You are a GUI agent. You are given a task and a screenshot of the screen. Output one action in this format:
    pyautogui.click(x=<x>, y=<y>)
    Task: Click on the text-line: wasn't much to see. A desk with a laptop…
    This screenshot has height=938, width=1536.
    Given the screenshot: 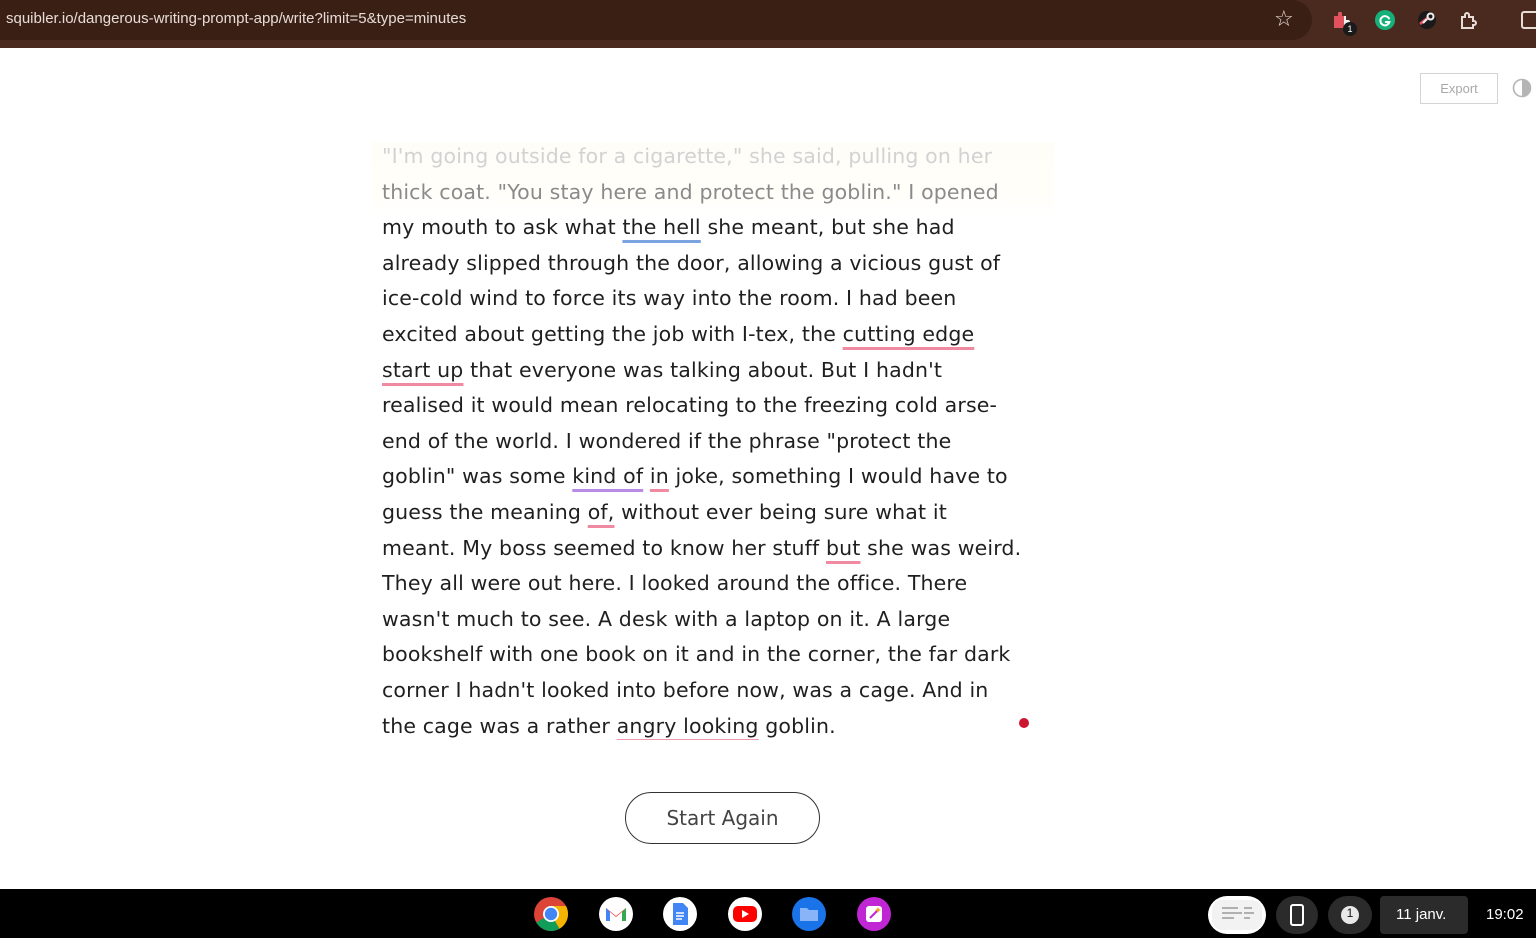 What is the action you would take?
    pyautogui.click(x=666, y=618)
    